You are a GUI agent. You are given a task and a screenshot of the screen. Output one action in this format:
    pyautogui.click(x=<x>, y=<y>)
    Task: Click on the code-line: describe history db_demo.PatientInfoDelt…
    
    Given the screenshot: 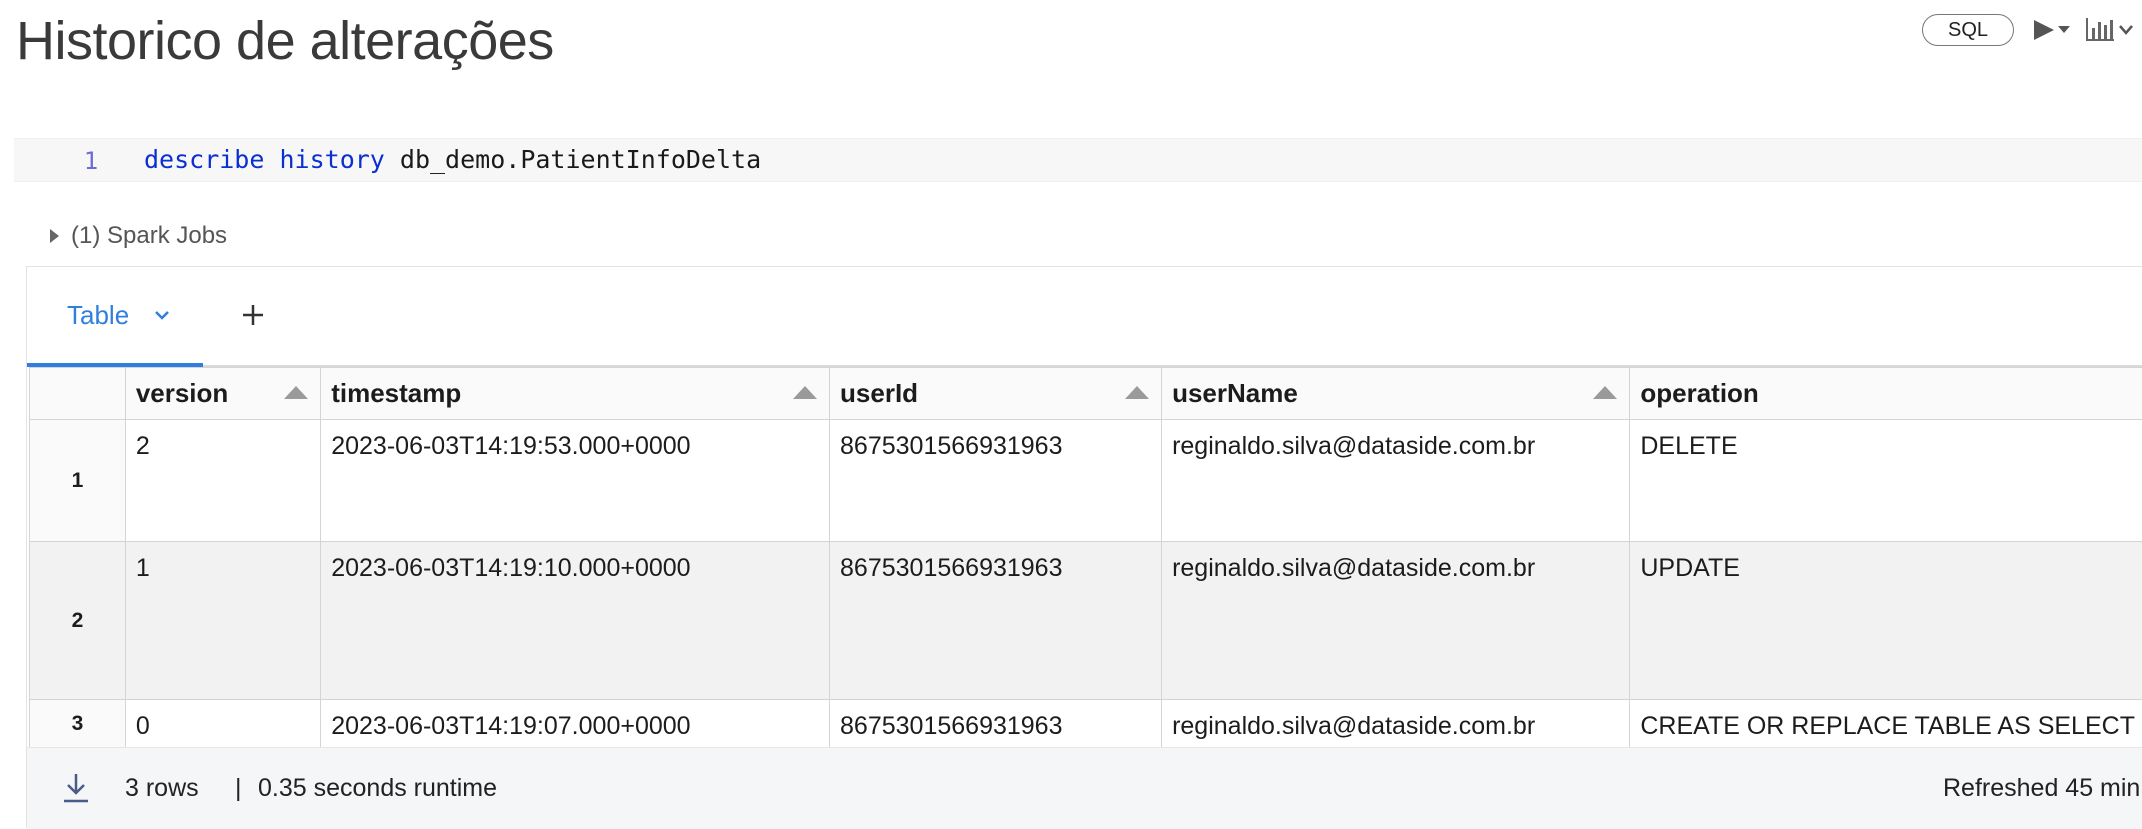 What is the action you would take?
    pyautogui.click(x=452, y=159)
    